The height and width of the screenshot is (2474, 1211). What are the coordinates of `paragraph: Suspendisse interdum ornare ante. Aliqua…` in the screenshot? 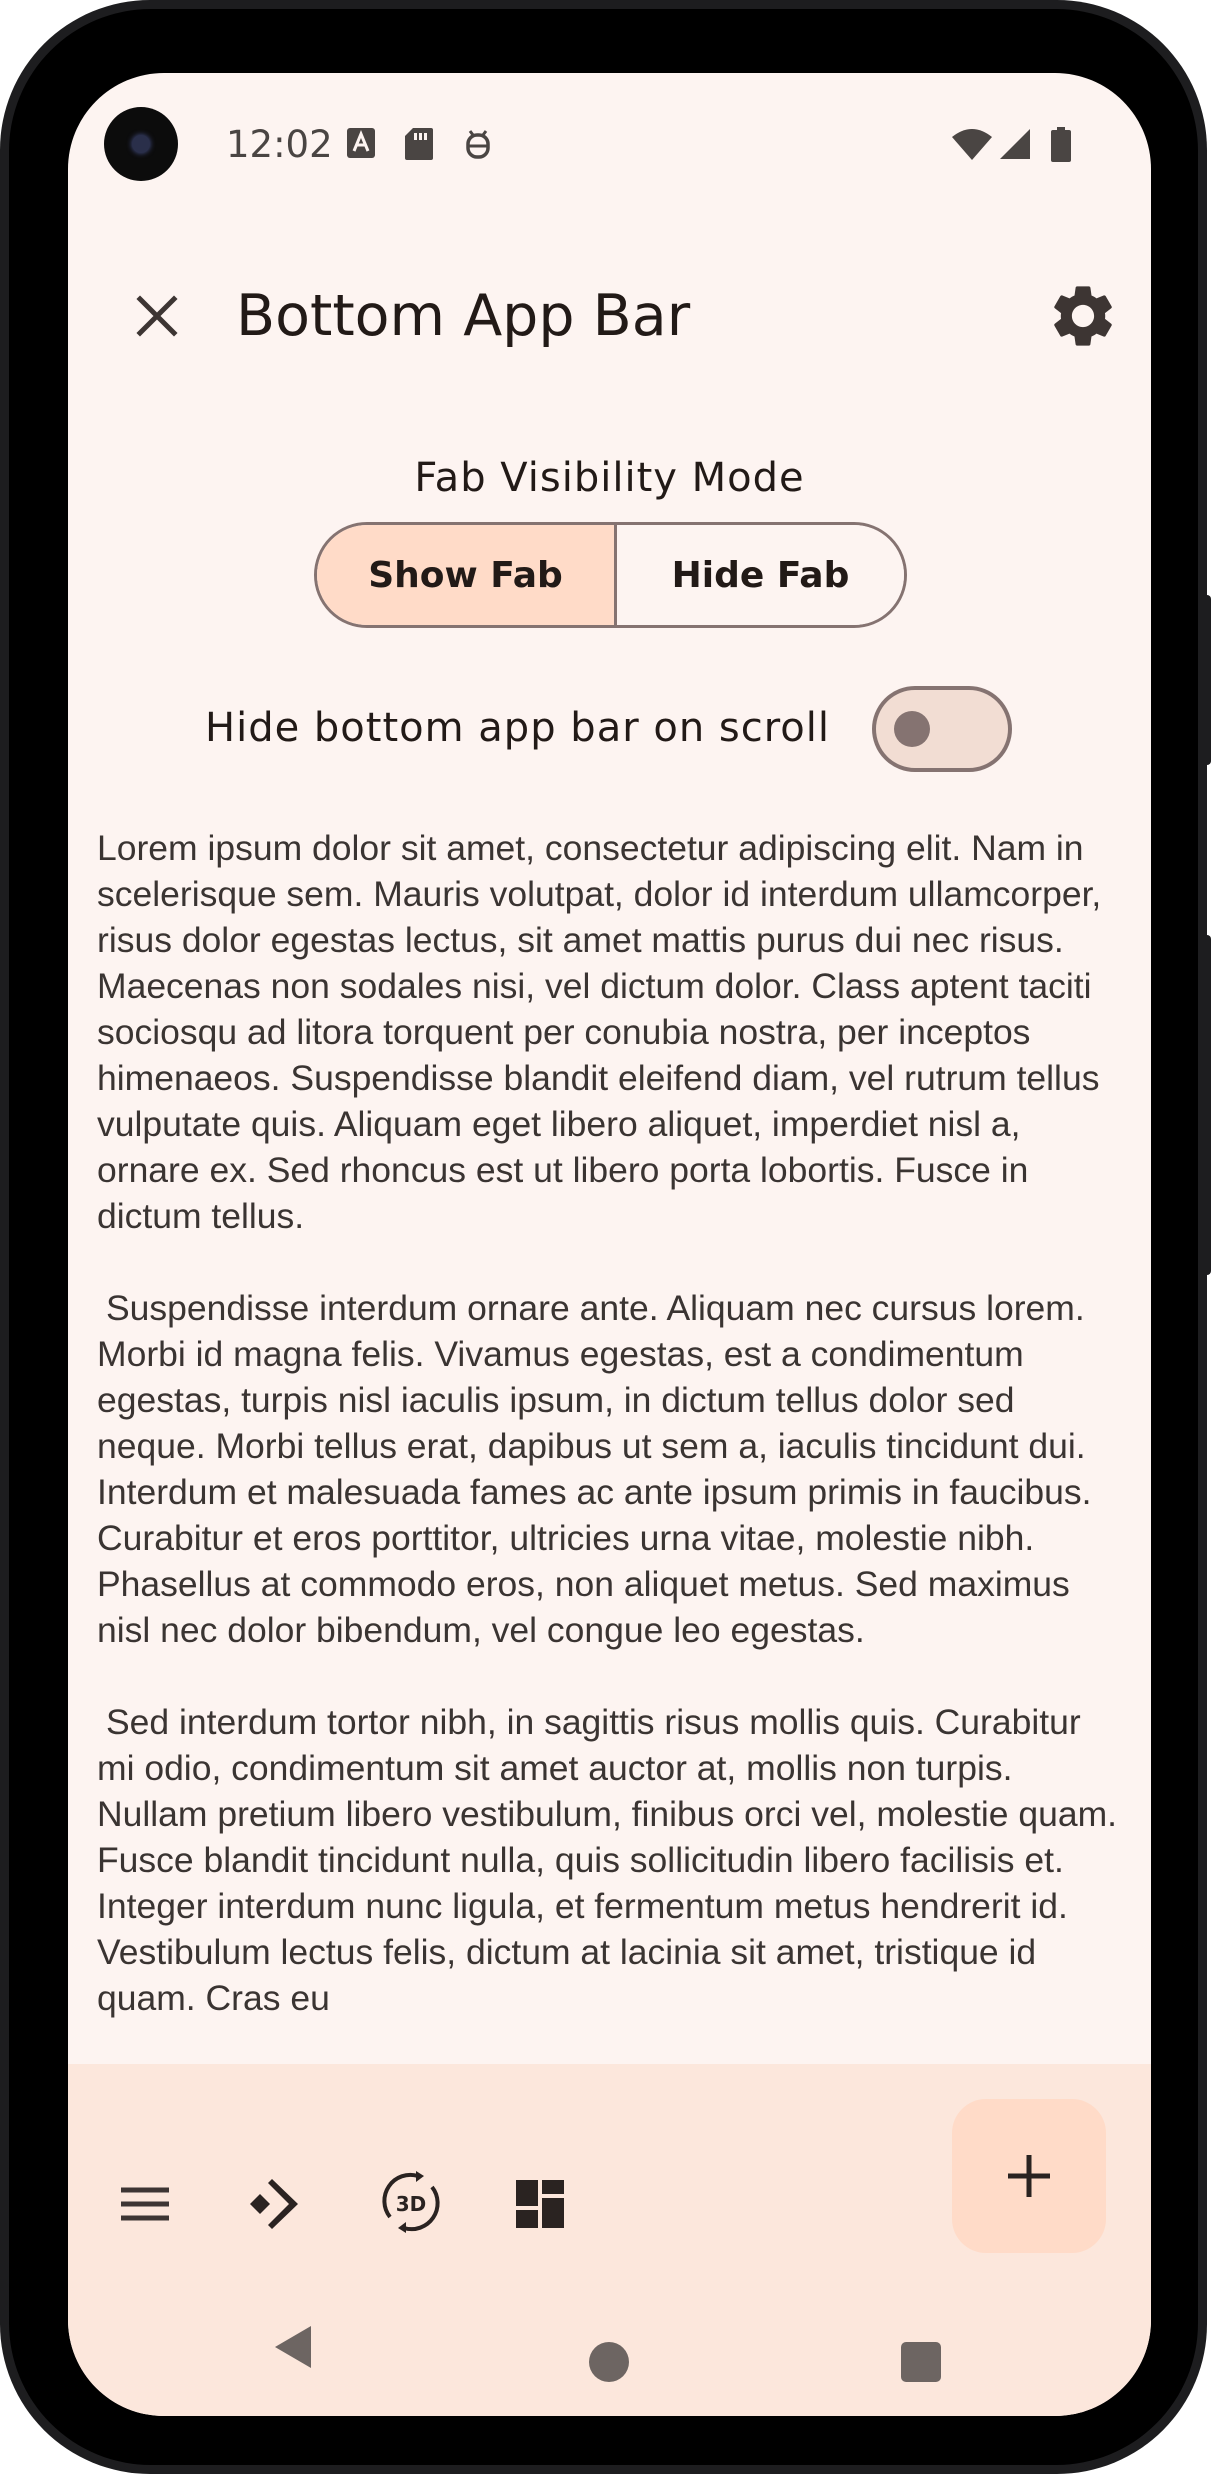 It's located at (594, 1469).